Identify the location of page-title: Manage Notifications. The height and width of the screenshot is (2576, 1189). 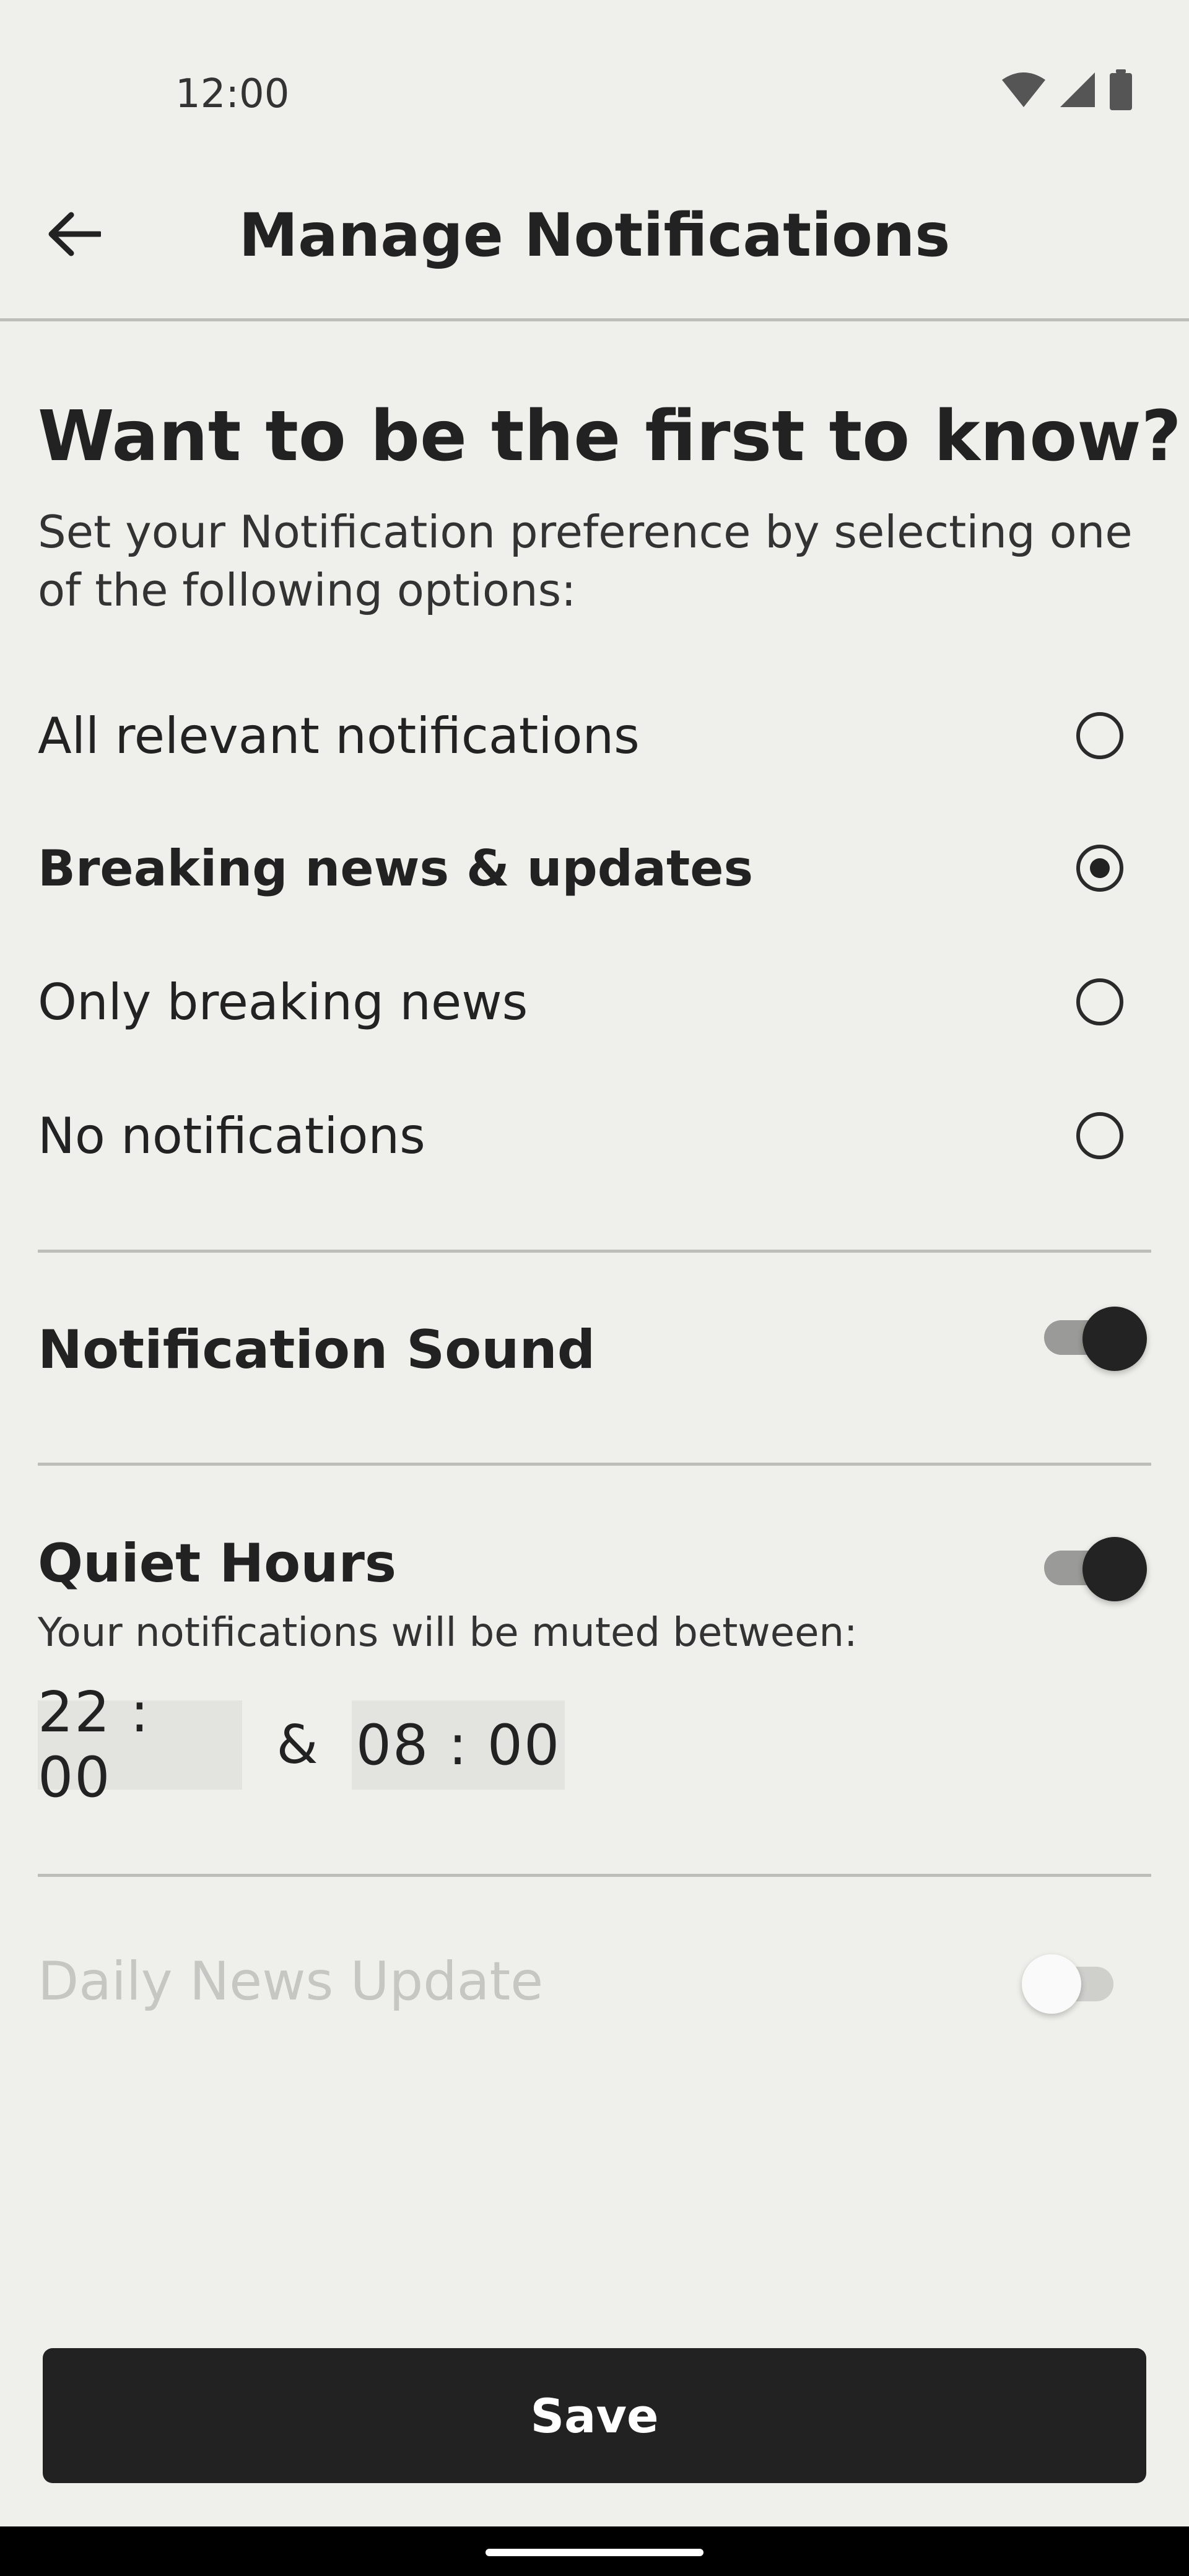
(594, 235).